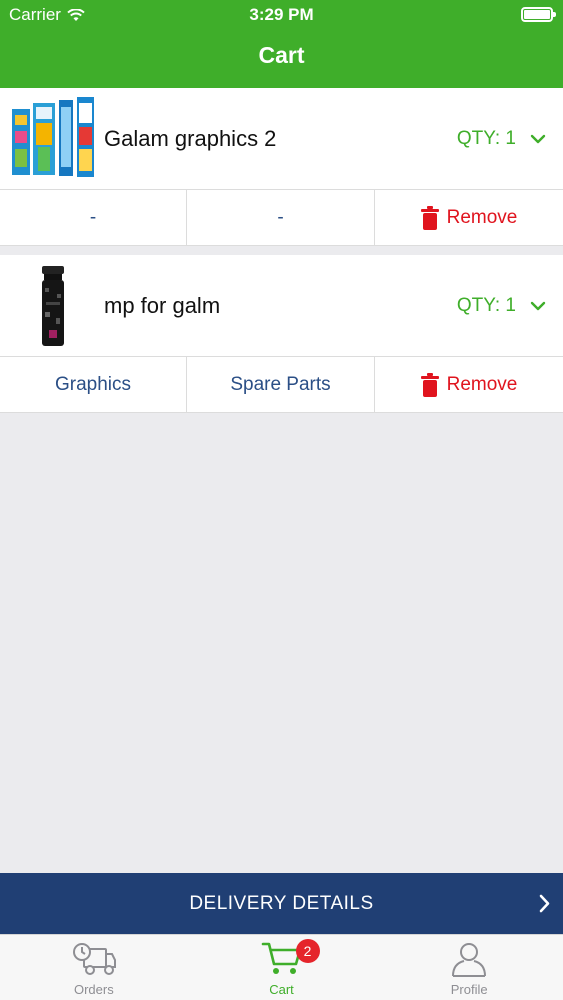 The image size is (563, 1000). Describe the element at coordinates (469, 960) in the screenshot. I see `person-icon` at that location.